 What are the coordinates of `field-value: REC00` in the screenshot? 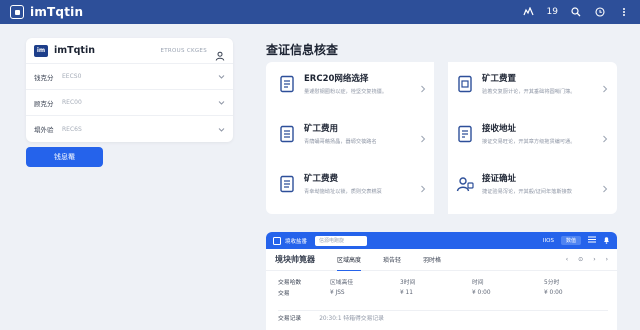 It's located at (72, 102).